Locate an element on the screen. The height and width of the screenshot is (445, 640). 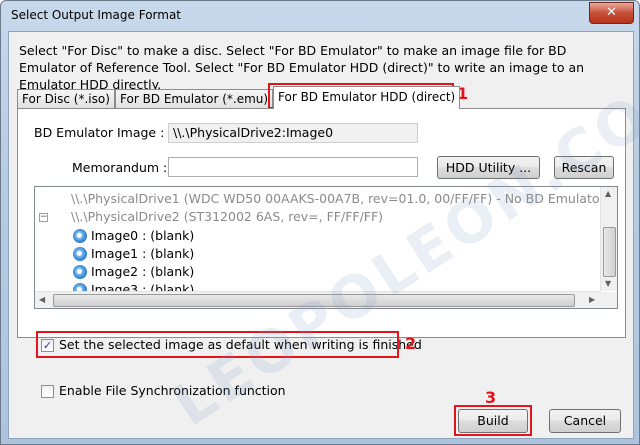
close-button: ✕ is located at coordinates (611, 13).